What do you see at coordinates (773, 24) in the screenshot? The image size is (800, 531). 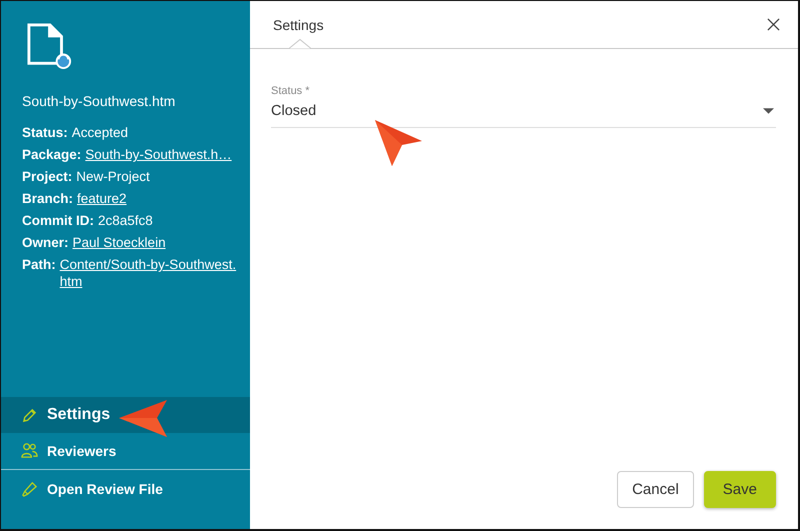 I see `close-icon` at bounding box center [773, 24].